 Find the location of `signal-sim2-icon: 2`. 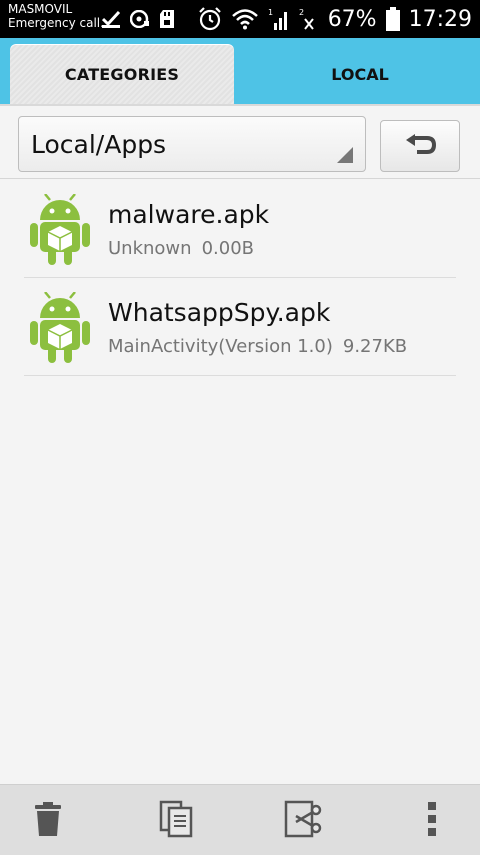

signal-sim2-icon: 2 is located at coordinates (306, 19).